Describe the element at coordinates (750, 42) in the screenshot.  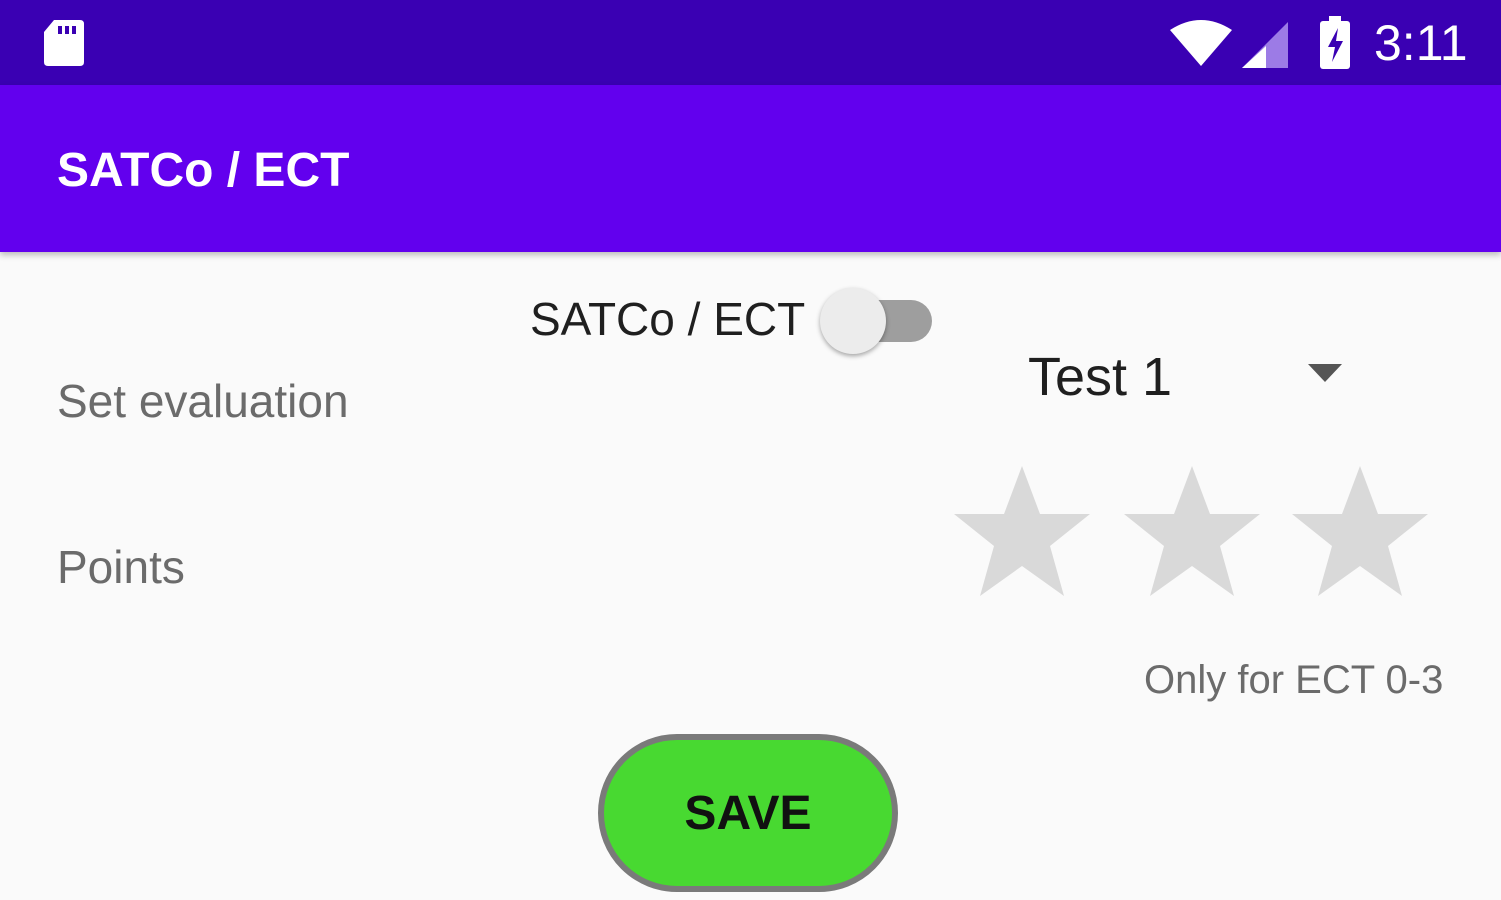
I see `status-bar: 3:11` at that location.